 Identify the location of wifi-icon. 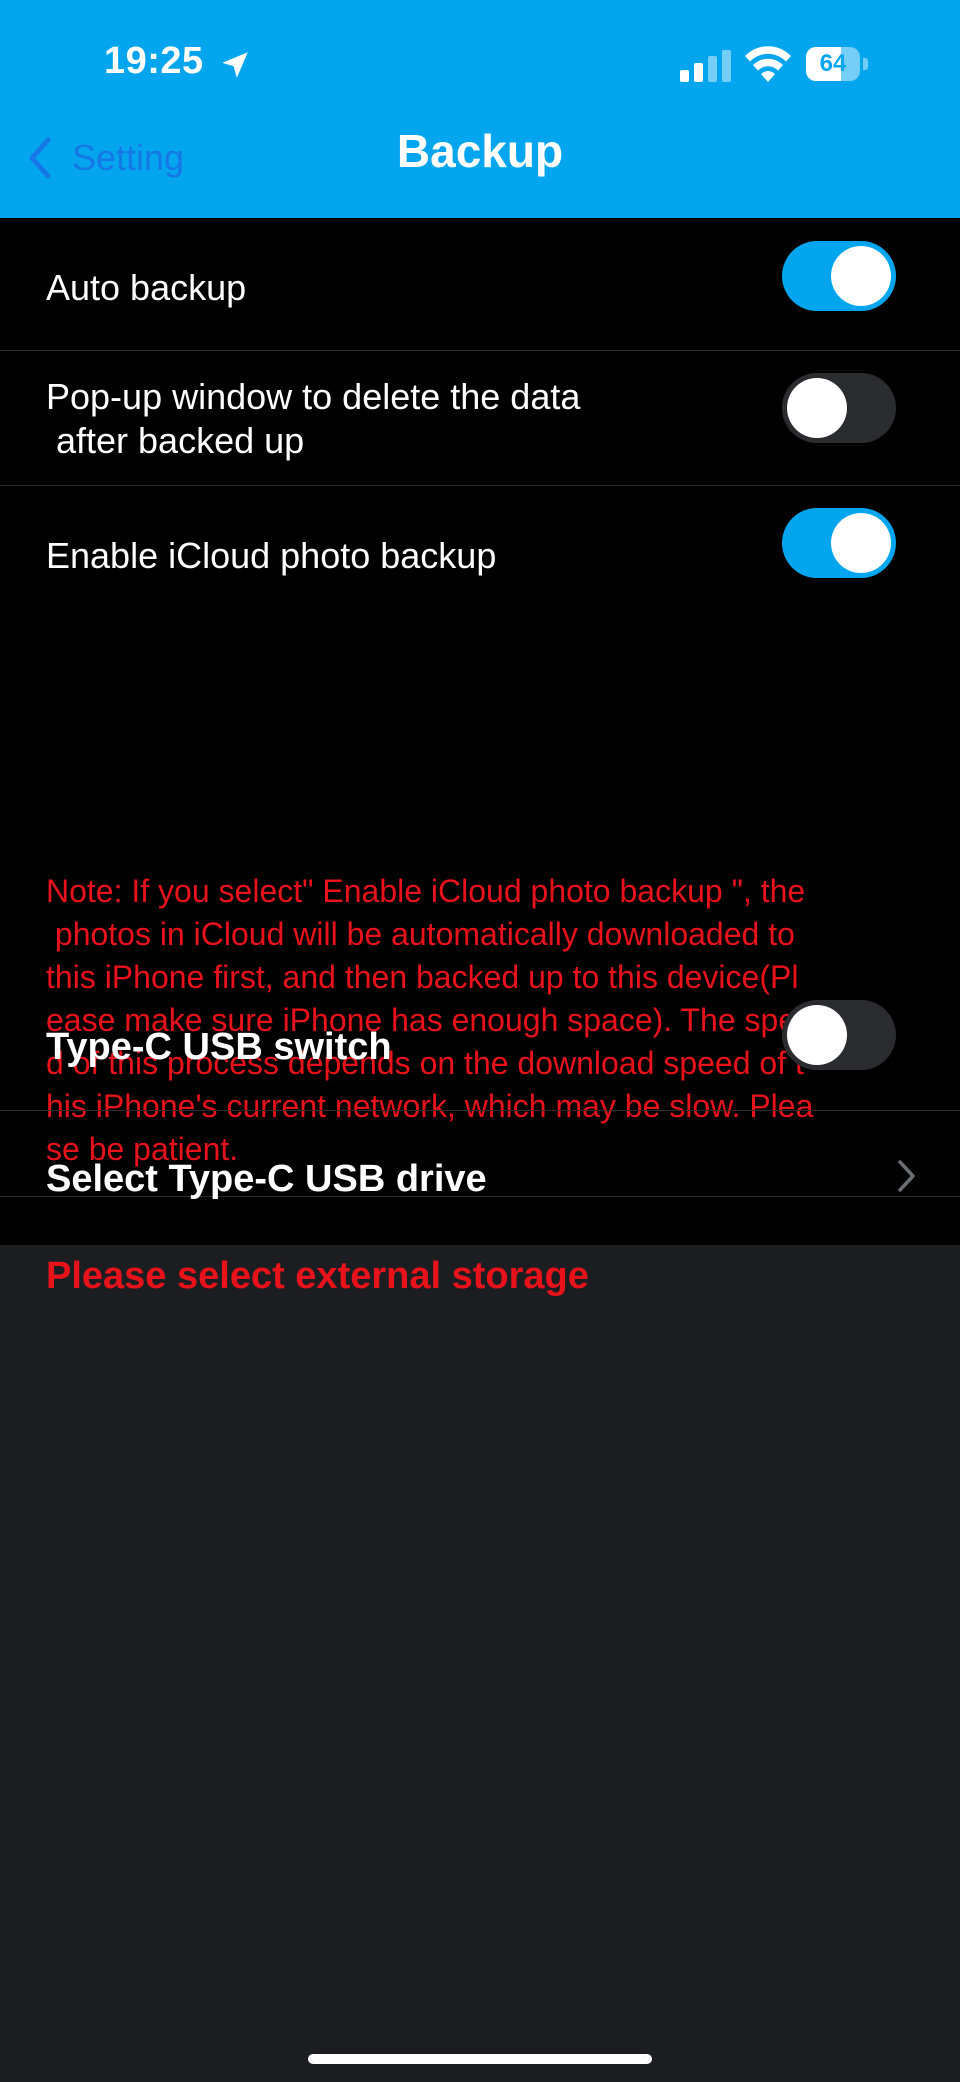
(768, 64).